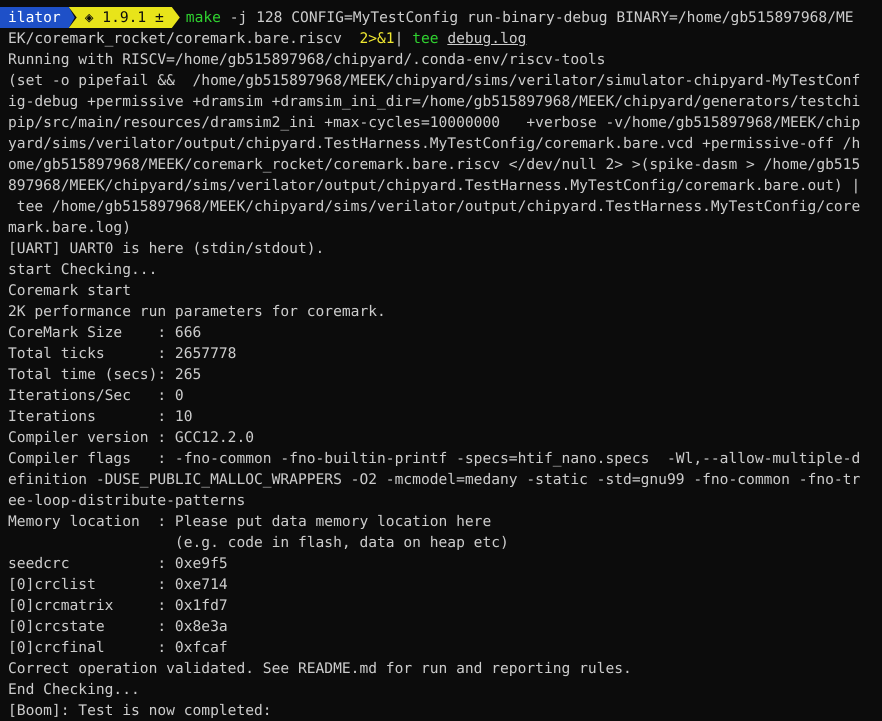 The height and width of the screenshot is (721, 882). I want to click on output-line: (e.g. code in flash, data on heap etc), so click(341, 542).